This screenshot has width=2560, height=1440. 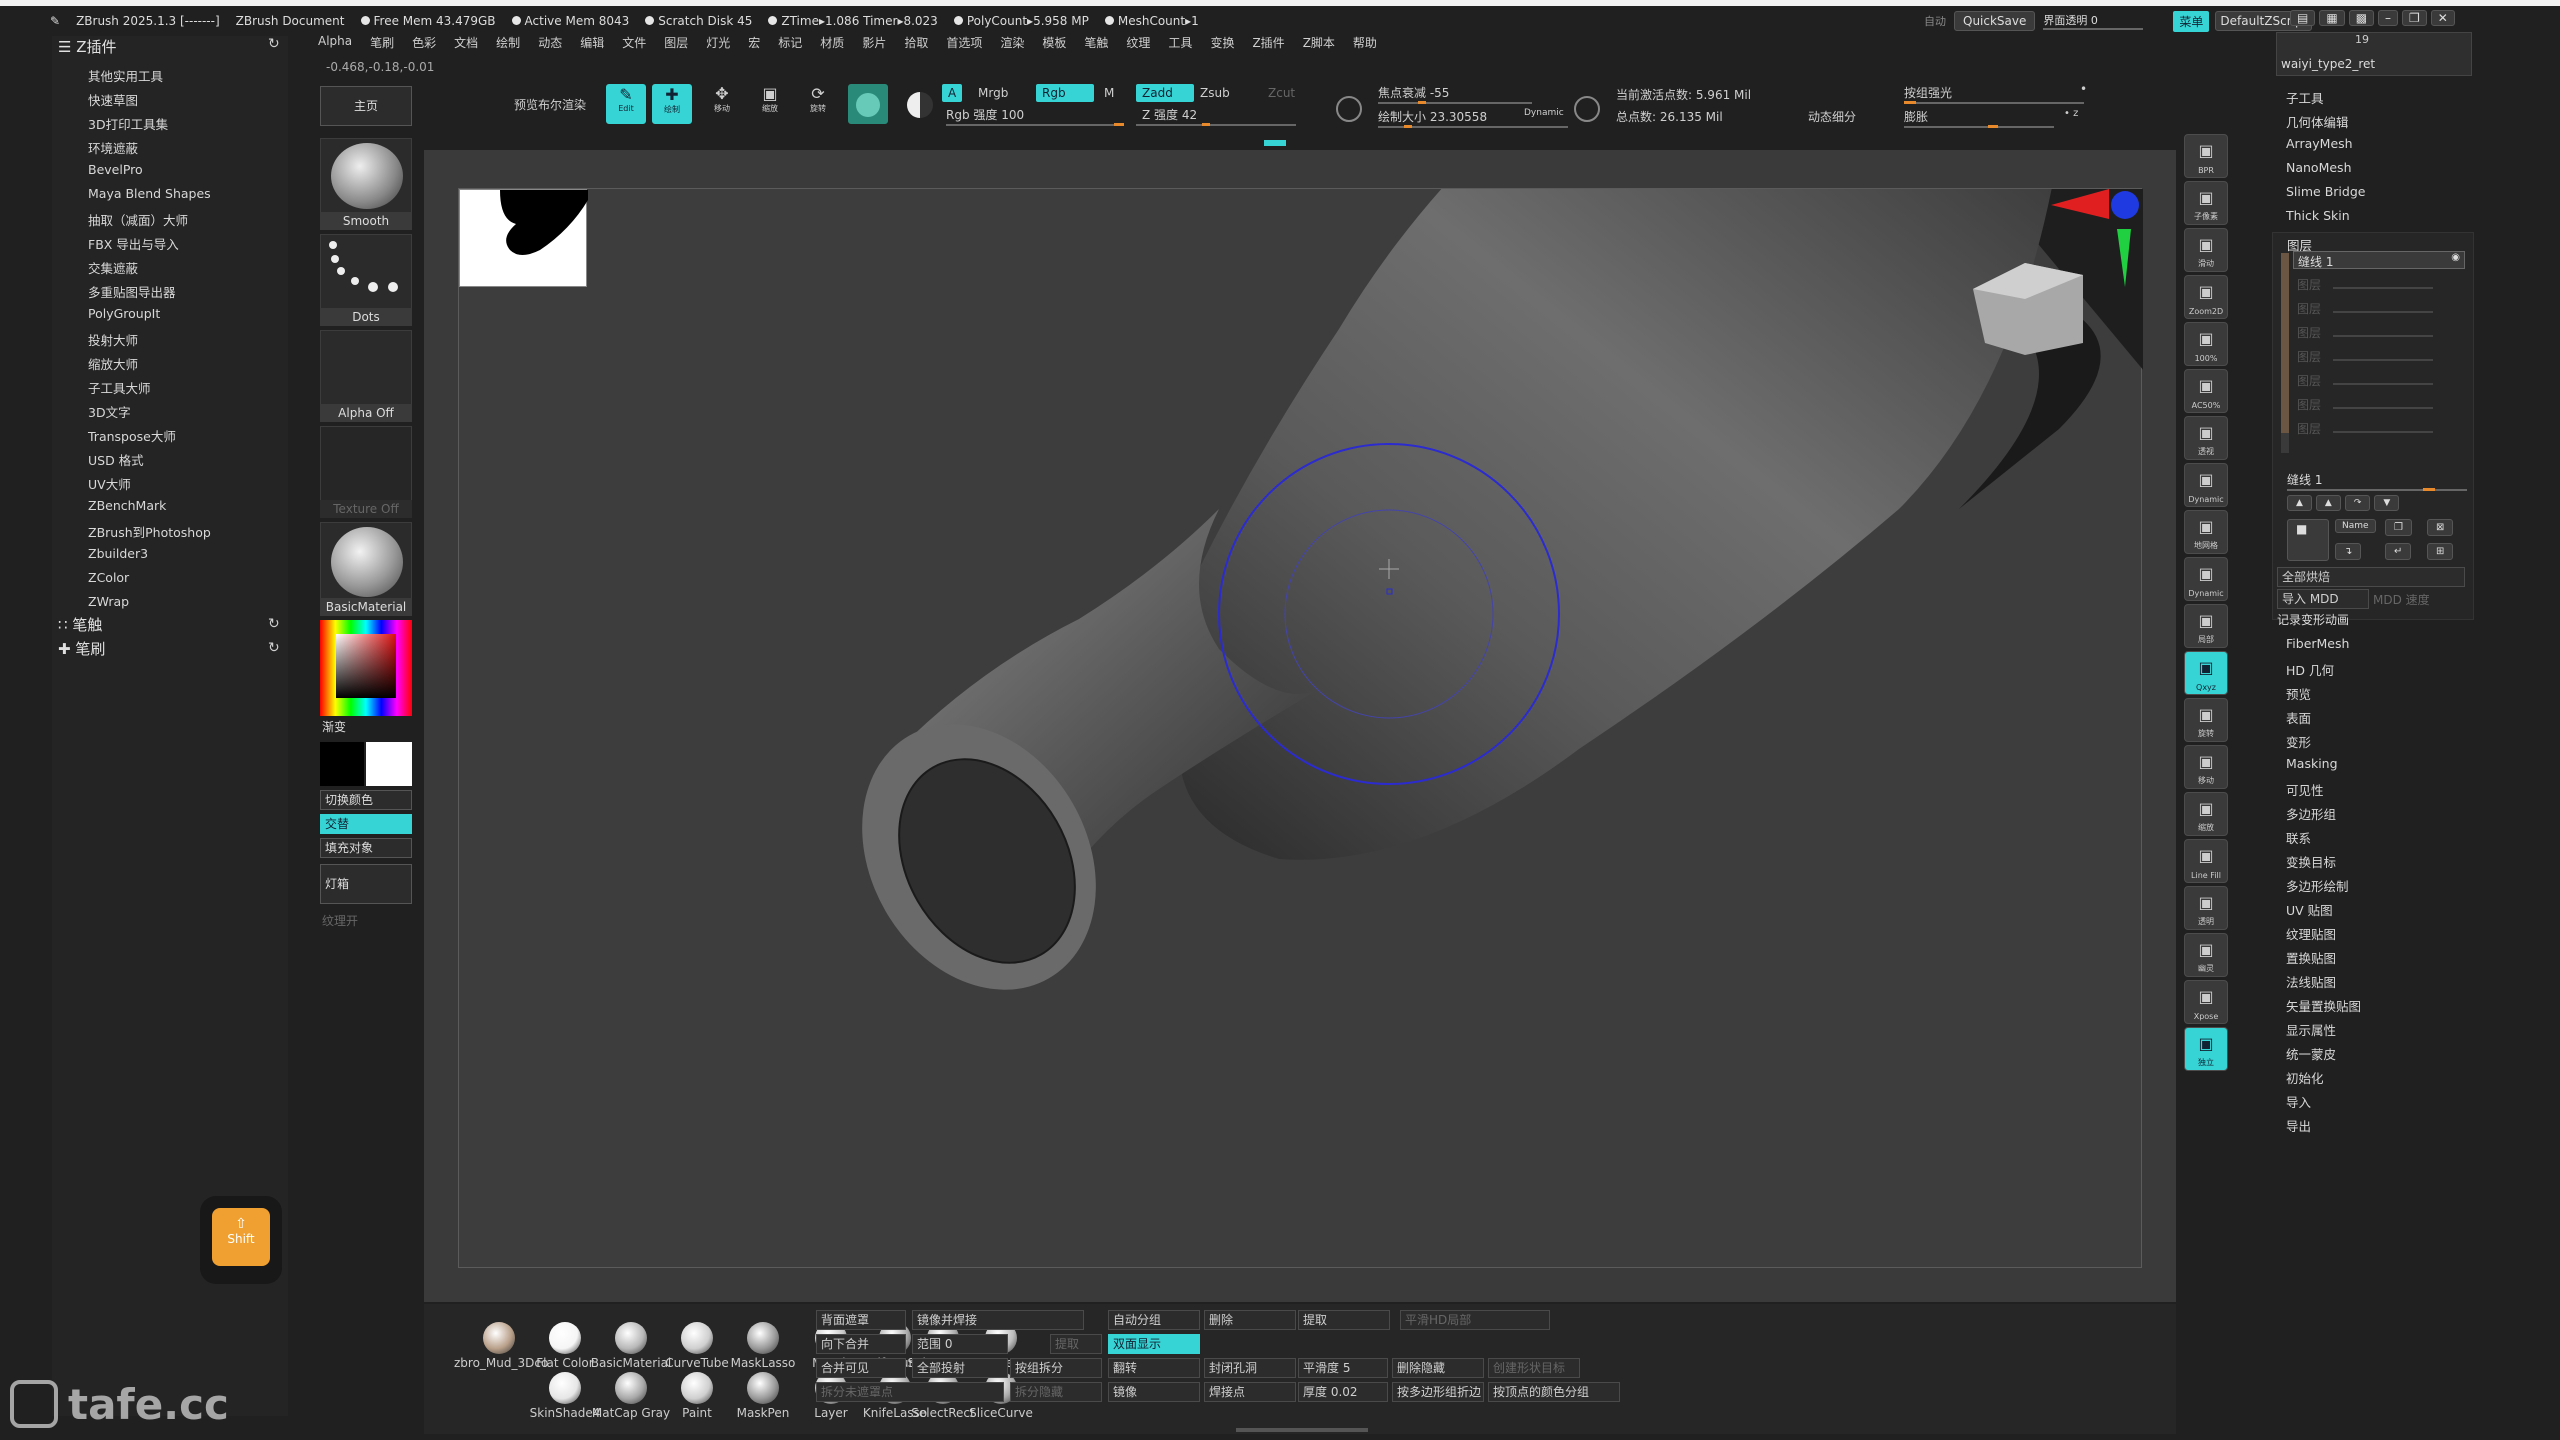 What do you see at coordinates (90, 649) in the screenshot?
I see `brush-header: 笔刷` at bounding box center [90, 649].